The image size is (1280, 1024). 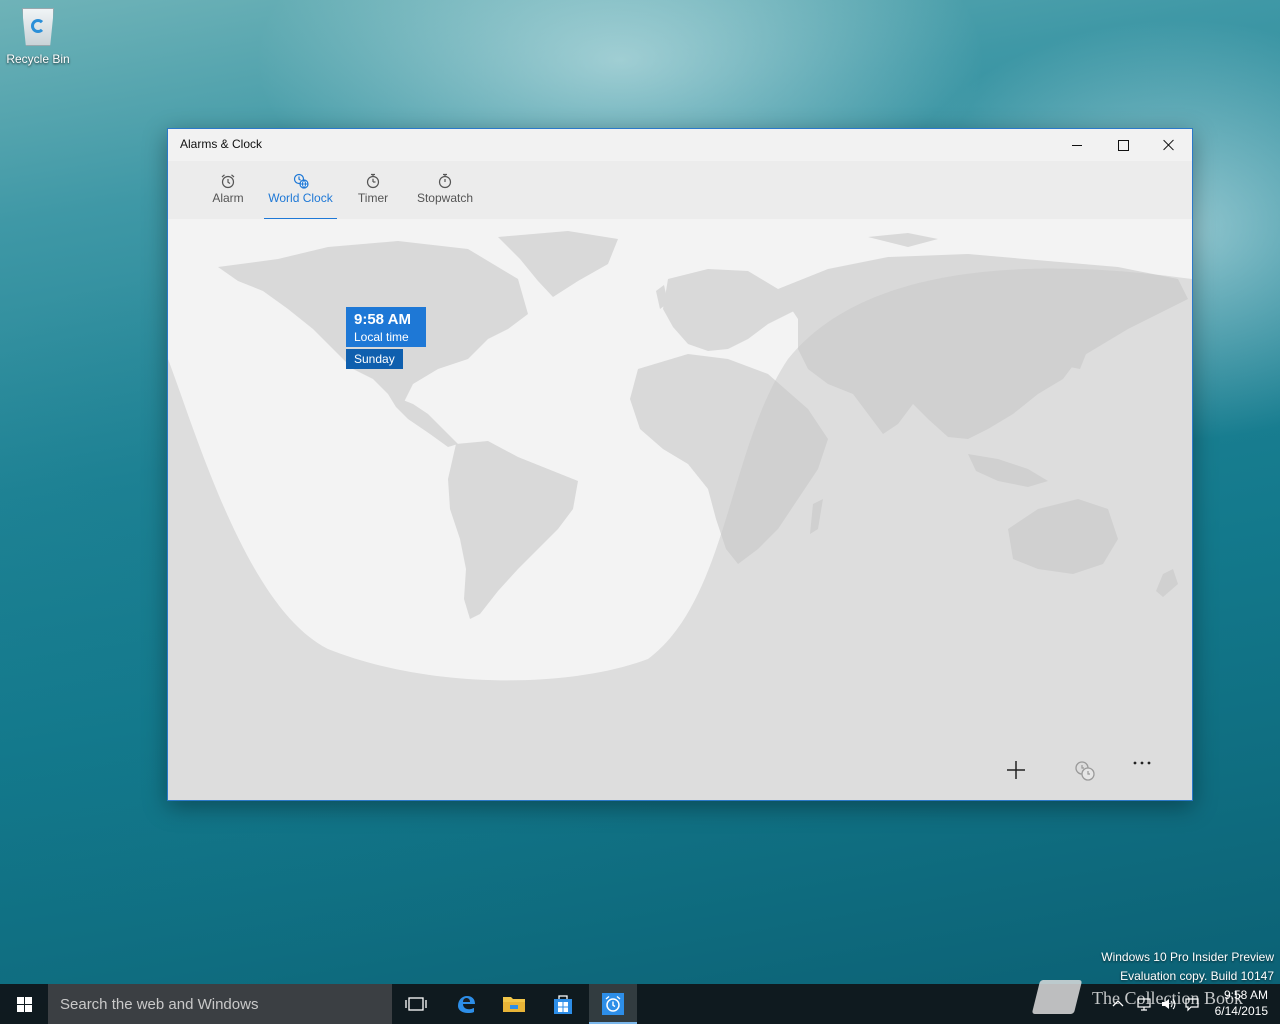 I want to click on compare-button, so click(x=1094, y=776).